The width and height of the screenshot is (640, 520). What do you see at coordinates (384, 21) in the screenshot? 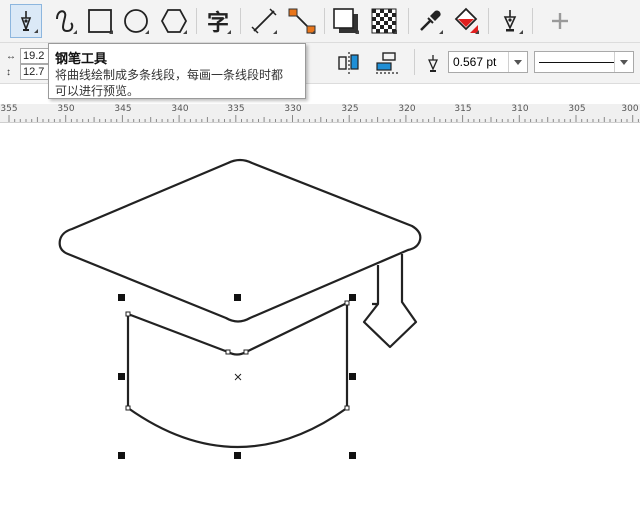
I see `transparency-tool-button` at bounding box center [384, 21].